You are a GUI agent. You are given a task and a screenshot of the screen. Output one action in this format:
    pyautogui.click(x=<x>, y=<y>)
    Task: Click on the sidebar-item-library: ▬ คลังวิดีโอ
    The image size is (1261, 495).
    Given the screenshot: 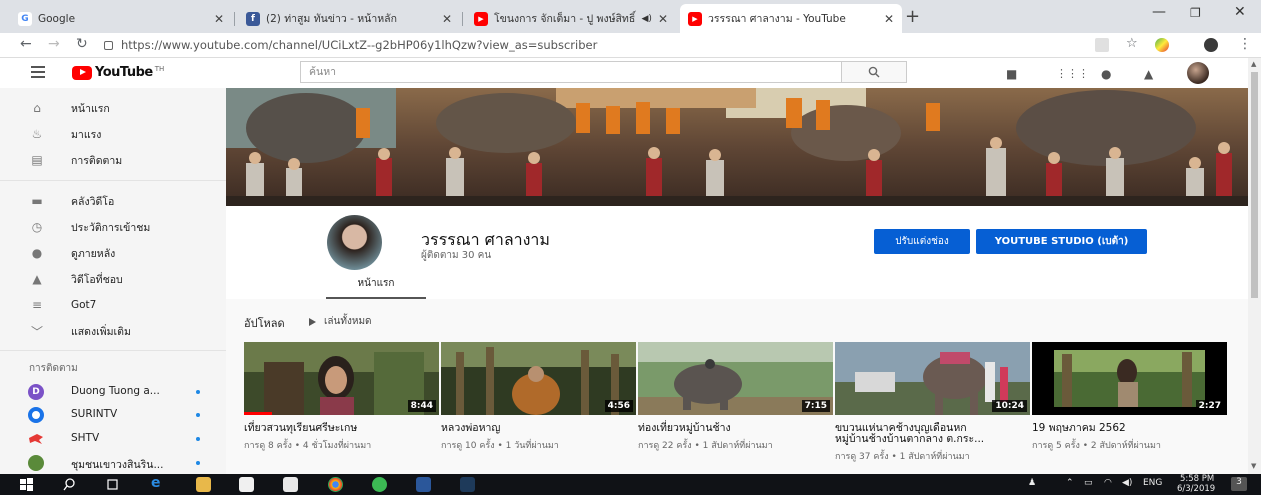 What is the action you would take?
    pyautogui.click(x=113, y=201)
    